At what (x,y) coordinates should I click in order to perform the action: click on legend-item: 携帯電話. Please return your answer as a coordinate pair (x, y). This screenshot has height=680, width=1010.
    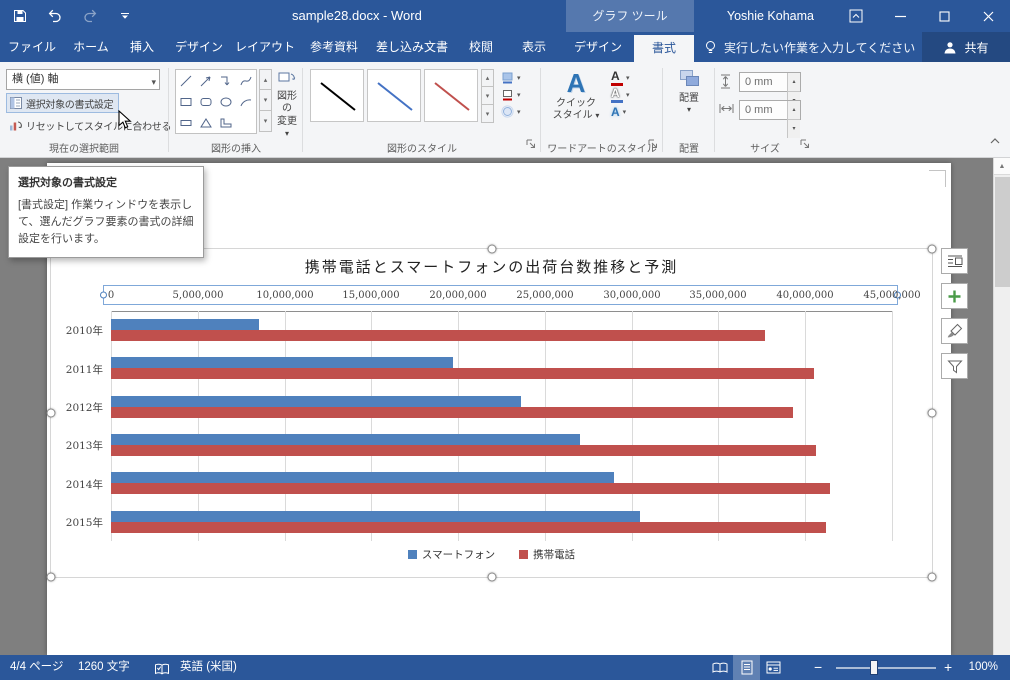
    Looking at the image, I should click on (547, 554).